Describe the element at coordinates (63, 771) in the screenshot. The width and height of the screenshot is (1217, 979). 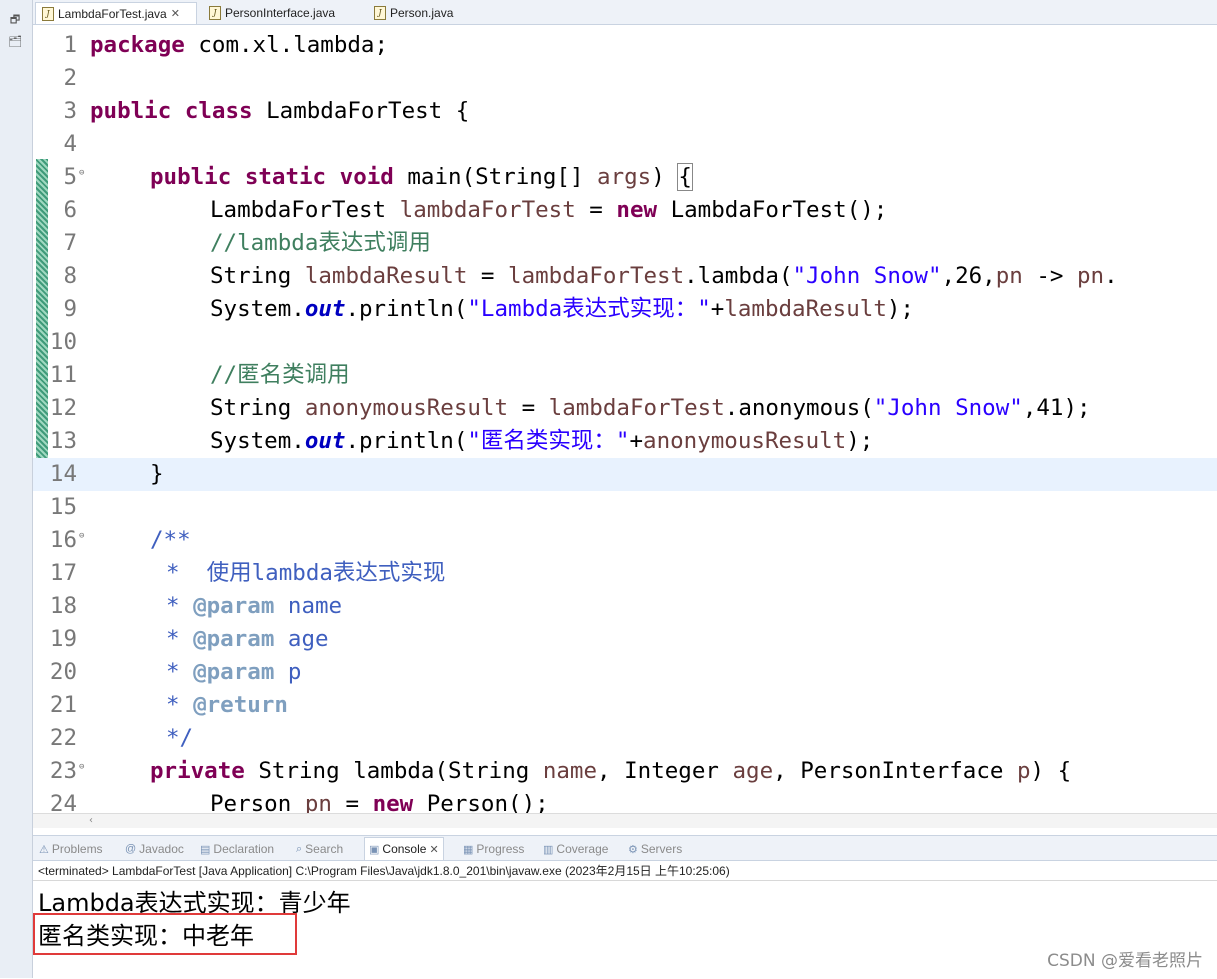
I see `line-number: 23` at that location.